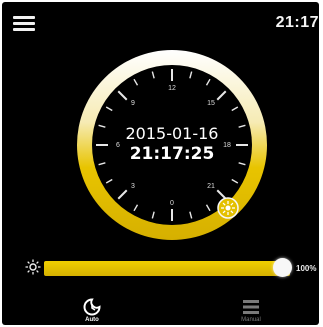 The image size is (323, 327). Describe the element at coordinates (133, 103) in the screenshot. I see `dial-hour-9: 9` at that location.